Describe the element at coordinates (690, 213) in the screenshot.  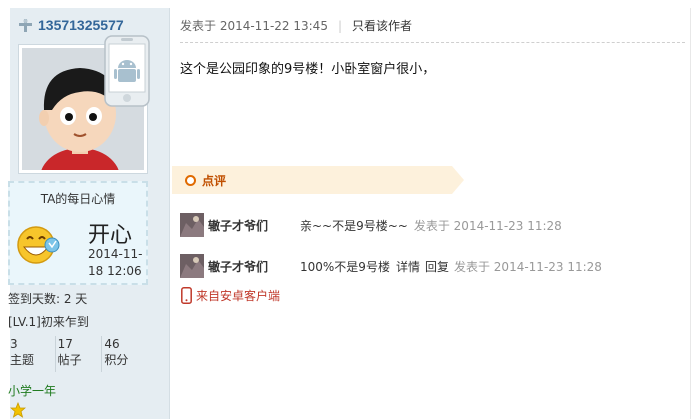
I see `right-border` at that location.